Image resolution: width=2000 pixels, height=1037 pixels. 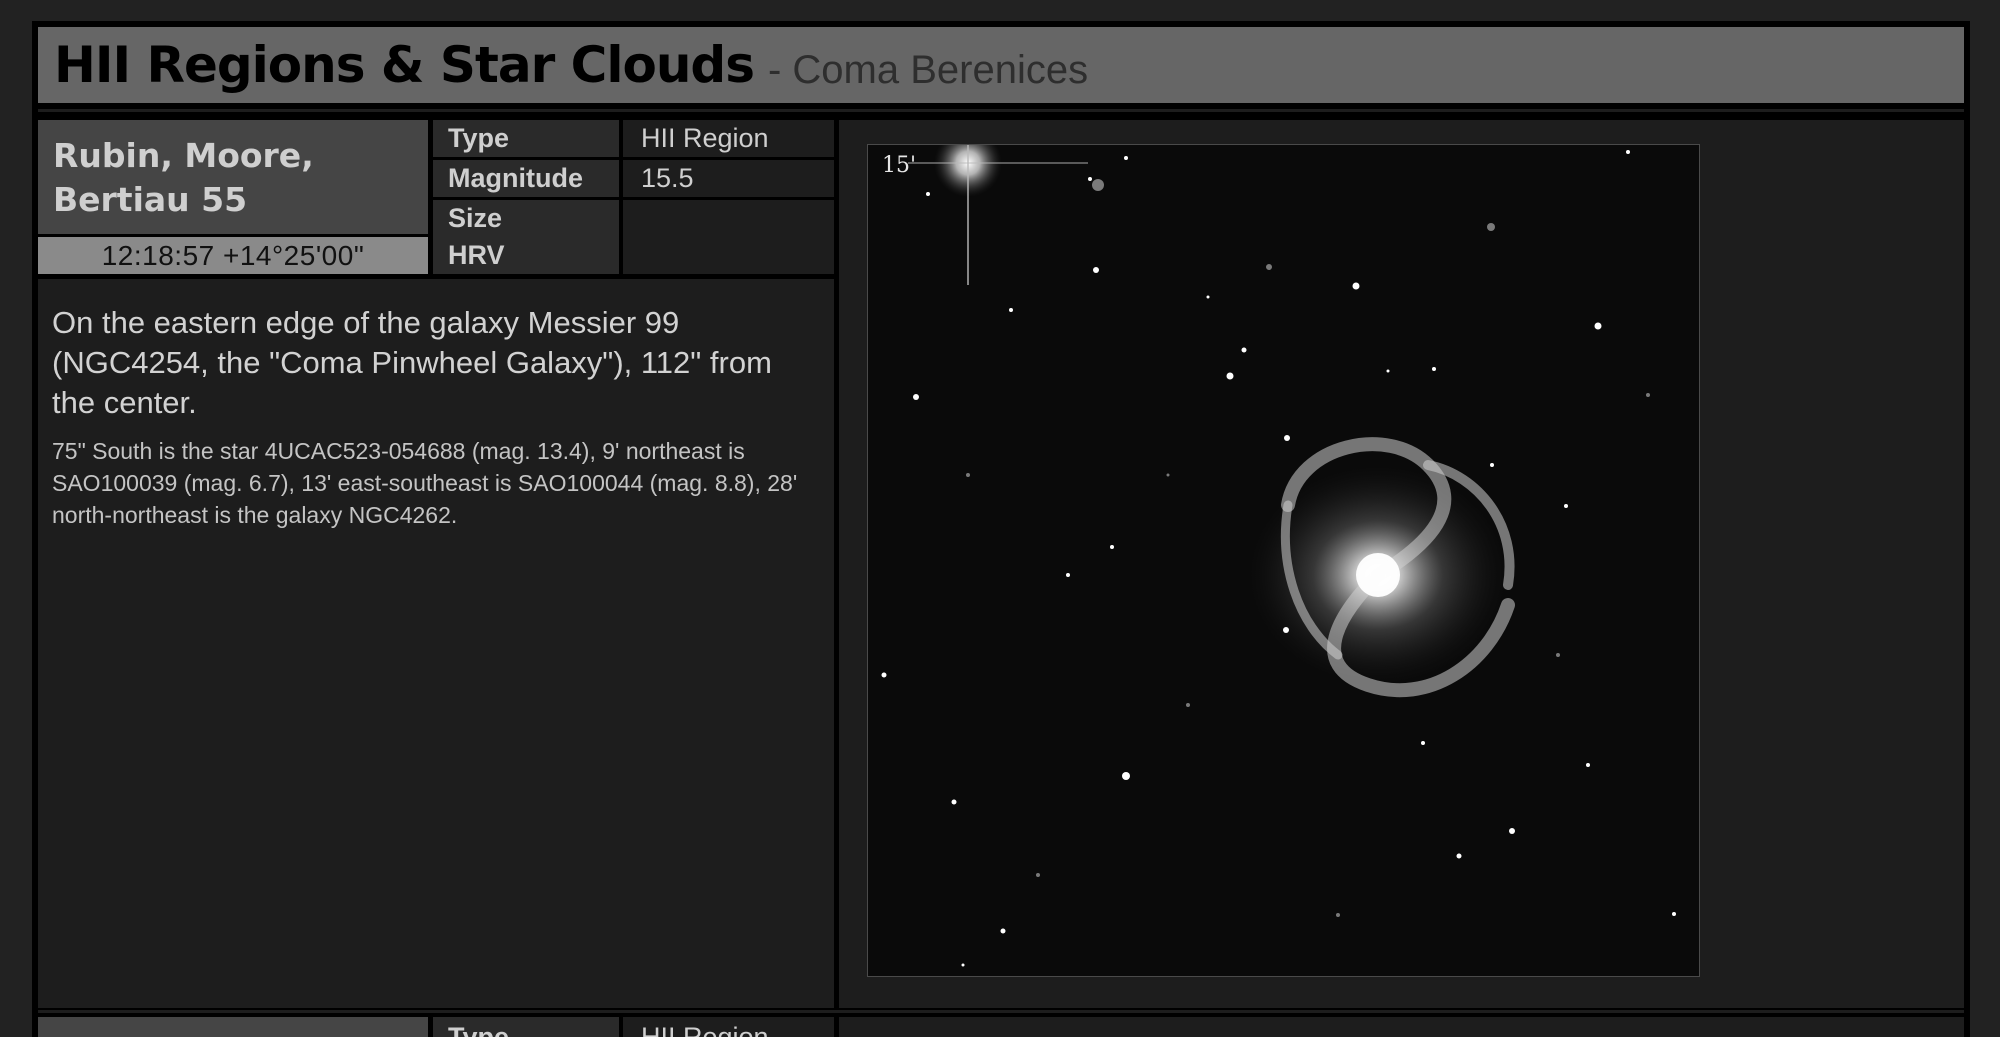 I want to click on coordinates: 12:18:57 +14°25'00", so click(x=233, y=255).